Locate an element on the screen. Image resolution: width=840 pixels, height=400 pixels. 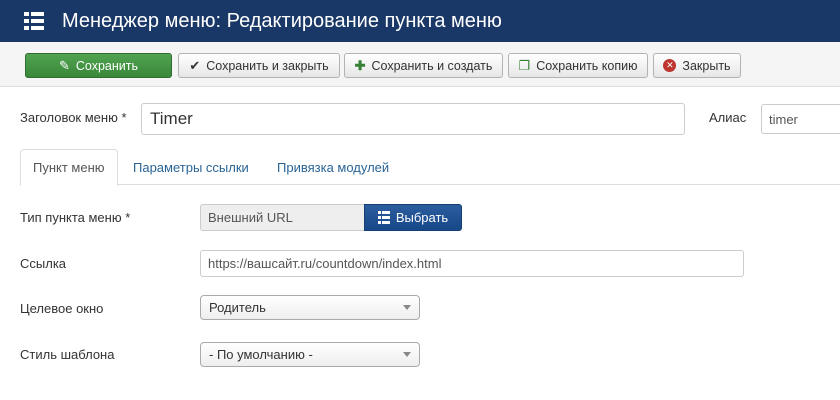
save-copy-label: Сохранить копию is located at coordinates (587, 65).